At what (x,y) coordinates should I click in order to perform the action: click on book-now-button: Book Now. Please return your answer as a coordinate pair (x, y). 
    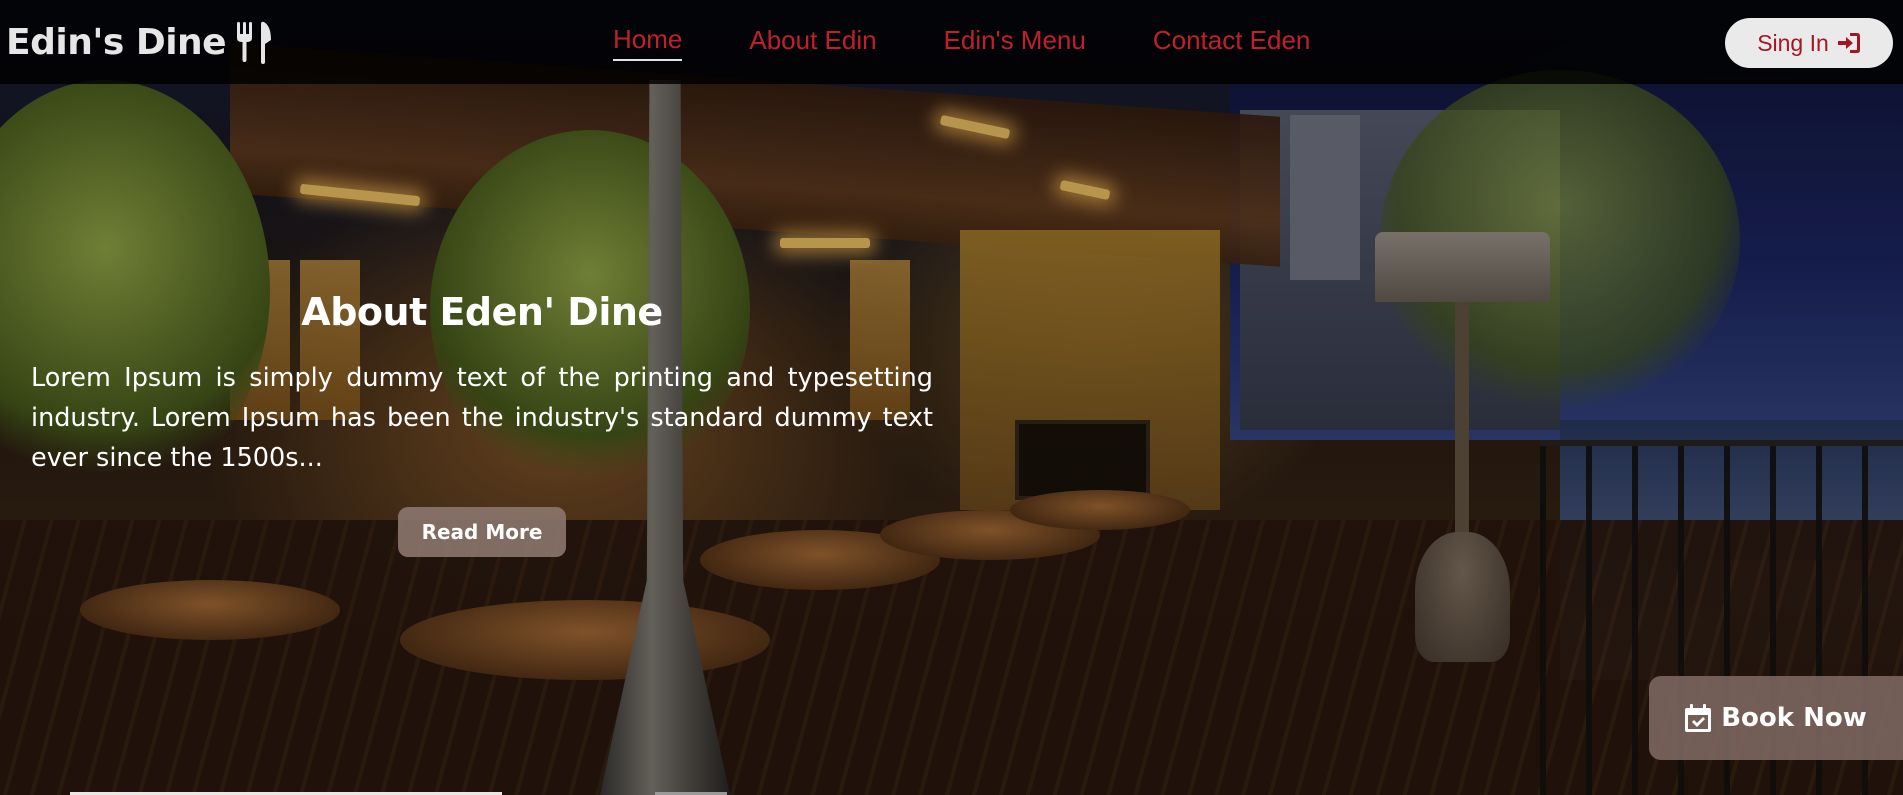
    Looking at the image, I should click on (1776, 718).